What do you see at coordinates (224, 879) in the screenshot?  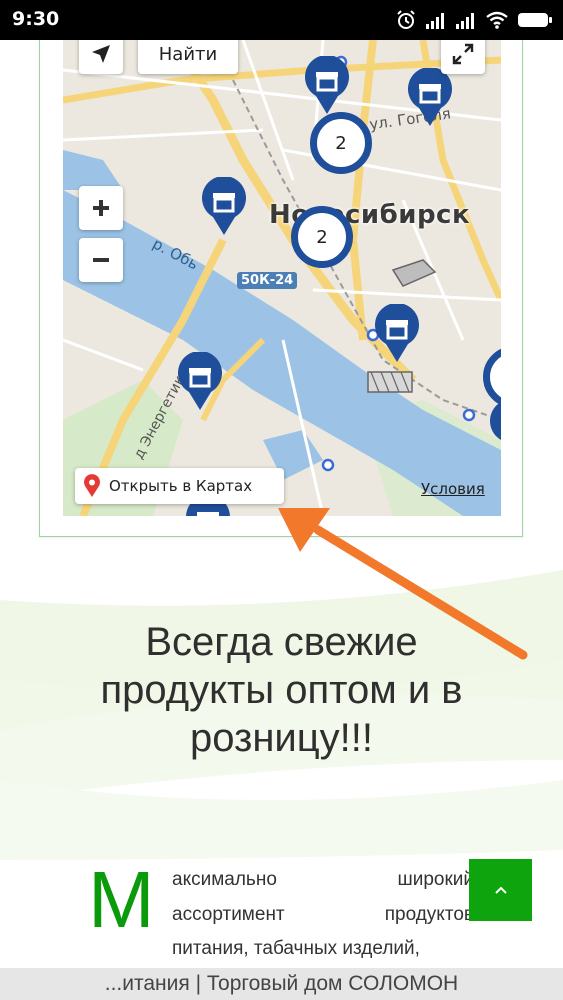 I see `paragraph-word: аксимально` at bounding box center [224, 879].